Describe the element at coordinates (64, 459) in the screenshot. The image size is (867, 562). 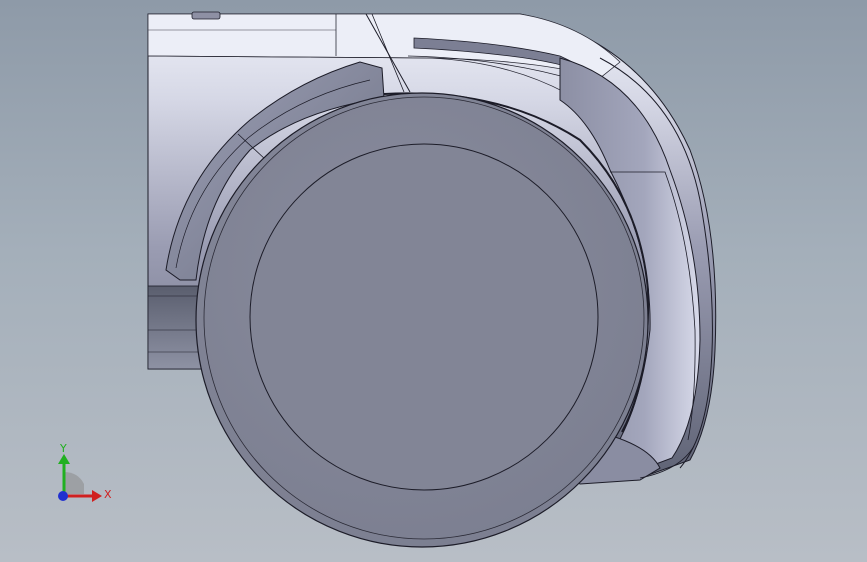
I see `y-axis-arrowhead` at that location.